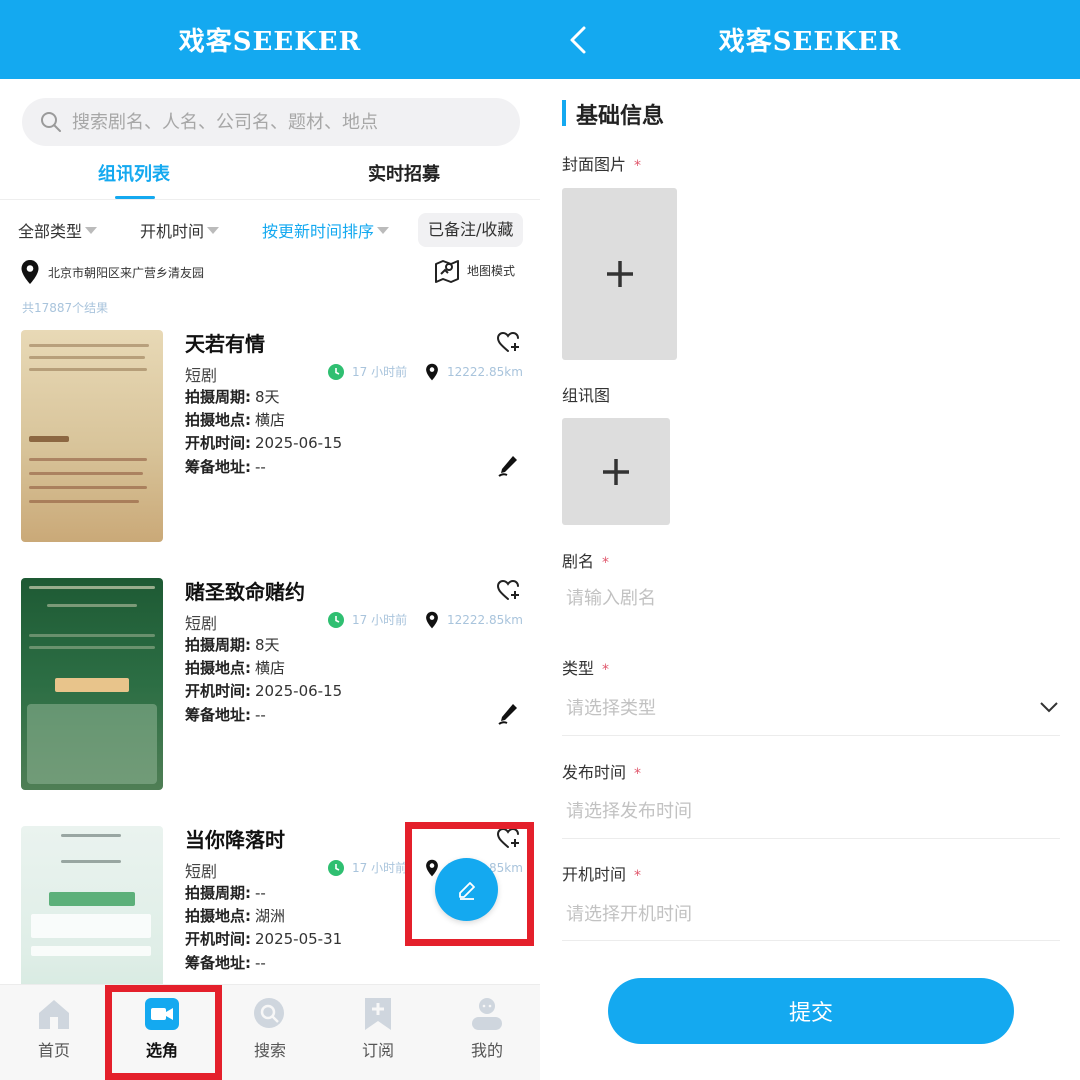  Describe the element at coordinates (270, 1029) in the screenshot. I see `nav-search: 搜索` at that location.